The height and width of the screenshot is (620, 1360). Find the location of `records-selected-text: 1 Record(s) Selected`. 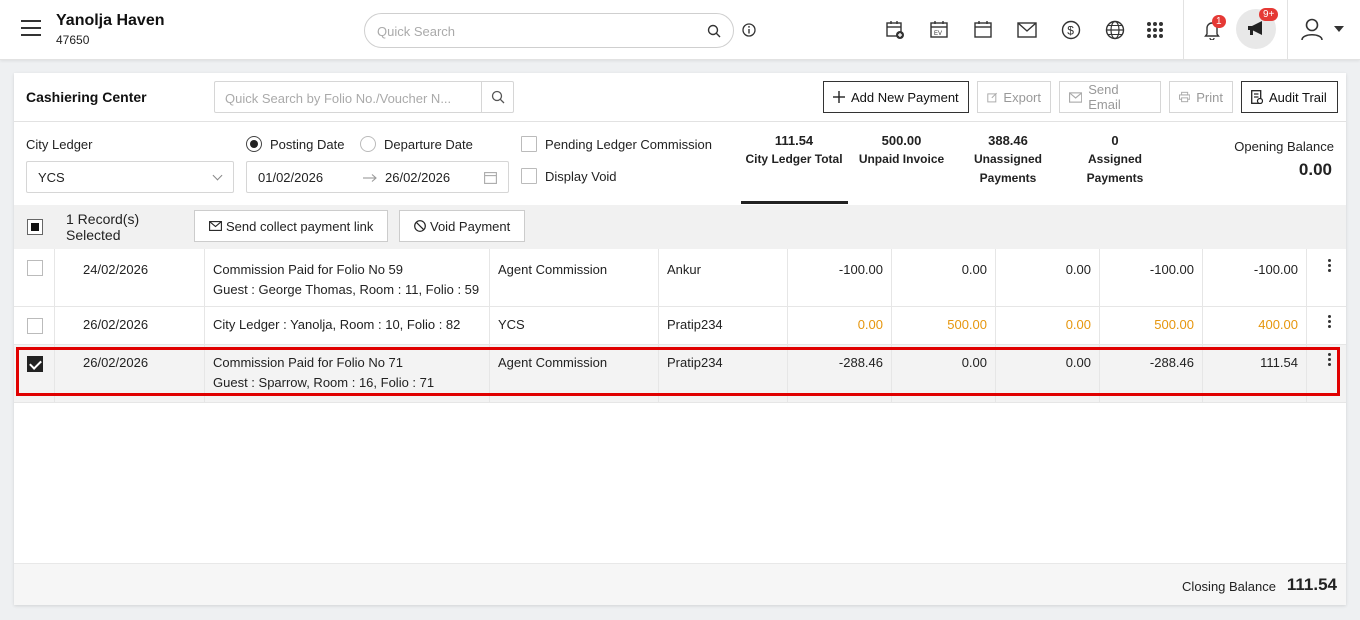

records-selected-text: 1 Record(s) Selected is located at coordinates (116, 227).